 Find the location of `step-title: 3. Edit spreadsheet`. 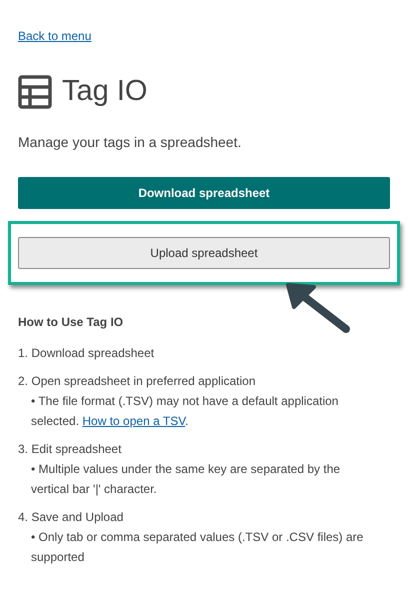

step-title: 3. Edit spreadsheet is located at coordinates (70, 449).